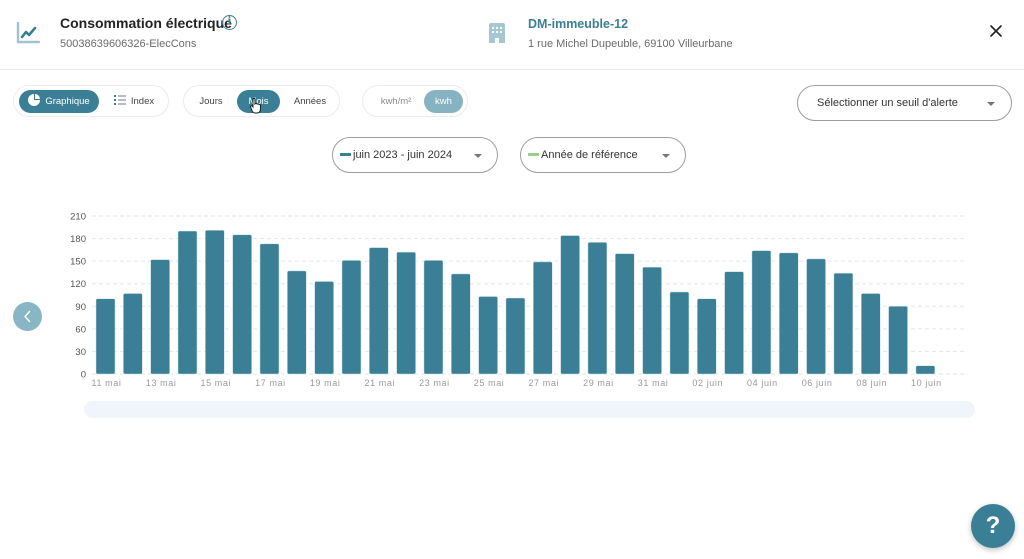 The height and width of the screenshot is (559, 1024). I want to click on tab-kwh: kwh, so click(443, 101).